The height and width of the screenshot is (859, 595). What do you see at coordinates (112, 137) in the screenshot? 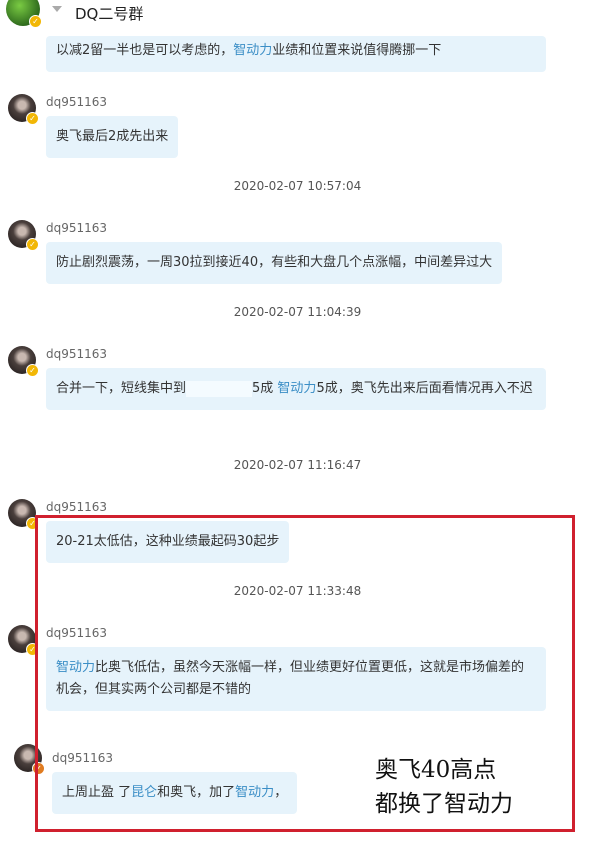
I see `message-bubble: 奥飞最后2成先出来` at bounding box center [112, 137].